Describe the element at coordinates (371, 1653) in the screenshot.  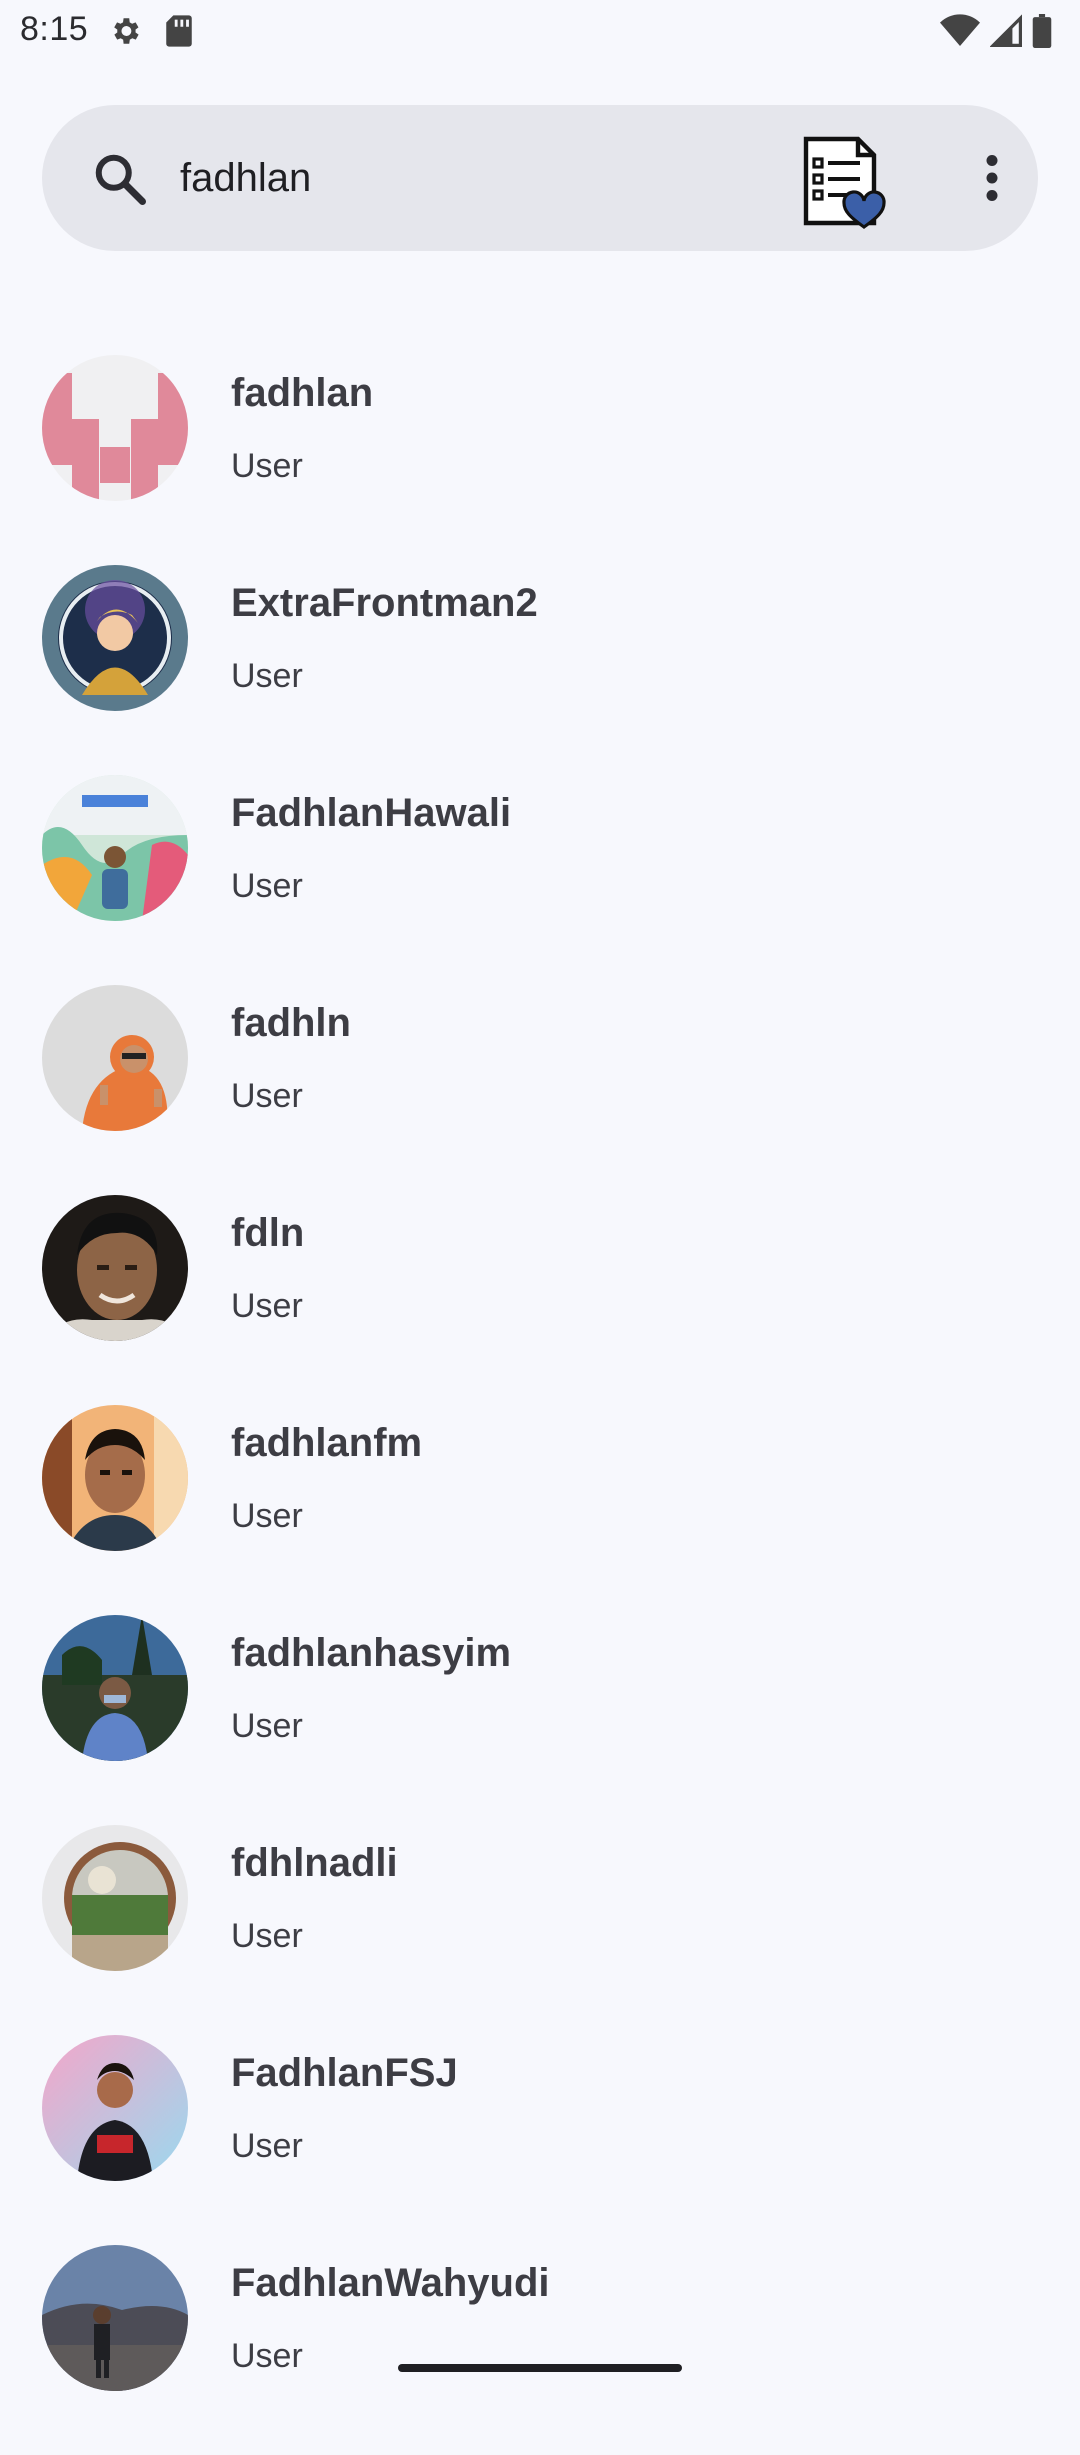
I see `user-name: fadhlanhasyim` at that location.